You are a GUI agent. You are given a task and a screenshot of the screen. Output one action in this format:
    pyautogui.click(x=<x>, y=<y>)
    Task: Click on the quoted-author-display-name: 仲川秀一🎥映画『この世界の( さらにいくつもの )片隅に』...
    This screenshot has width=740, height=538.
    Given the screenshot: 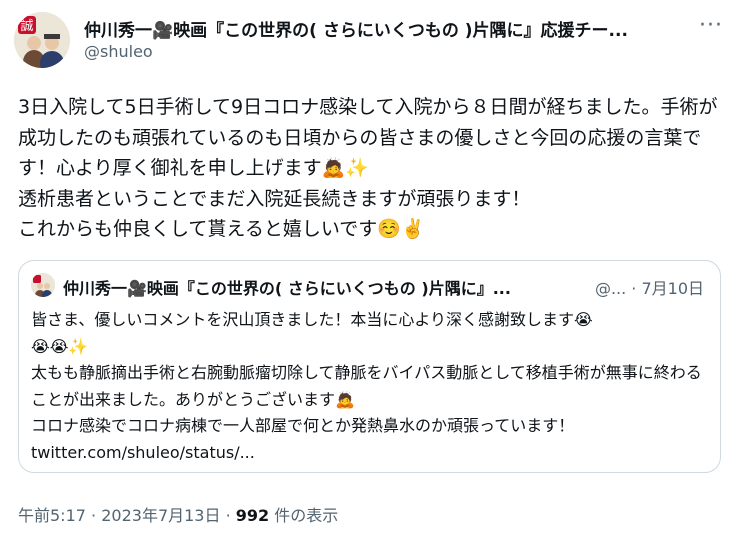 What is the action you would take?
    pyautogui.click(x=287, y=288)
    